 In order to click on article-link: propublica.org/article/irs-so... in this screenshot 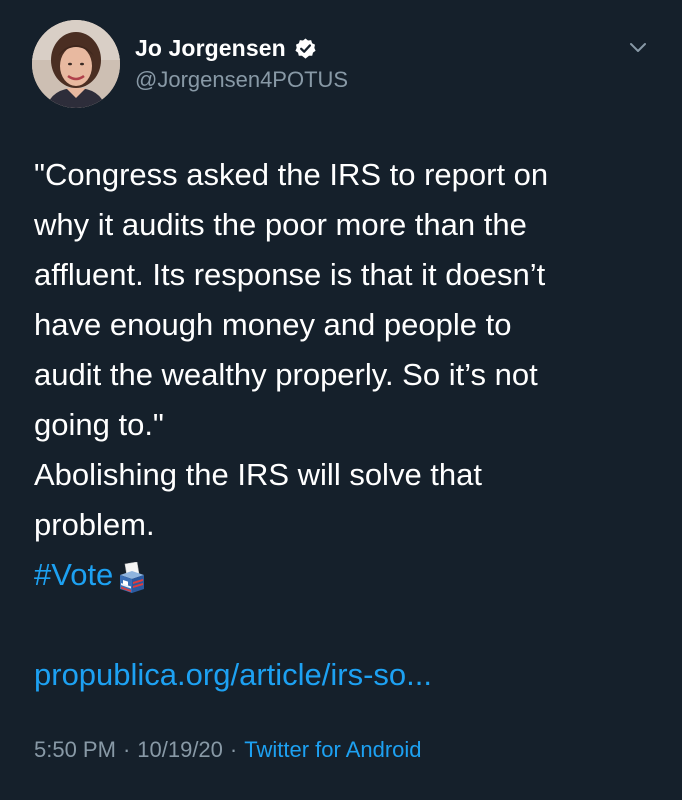, I will do `click(233, 675)`.